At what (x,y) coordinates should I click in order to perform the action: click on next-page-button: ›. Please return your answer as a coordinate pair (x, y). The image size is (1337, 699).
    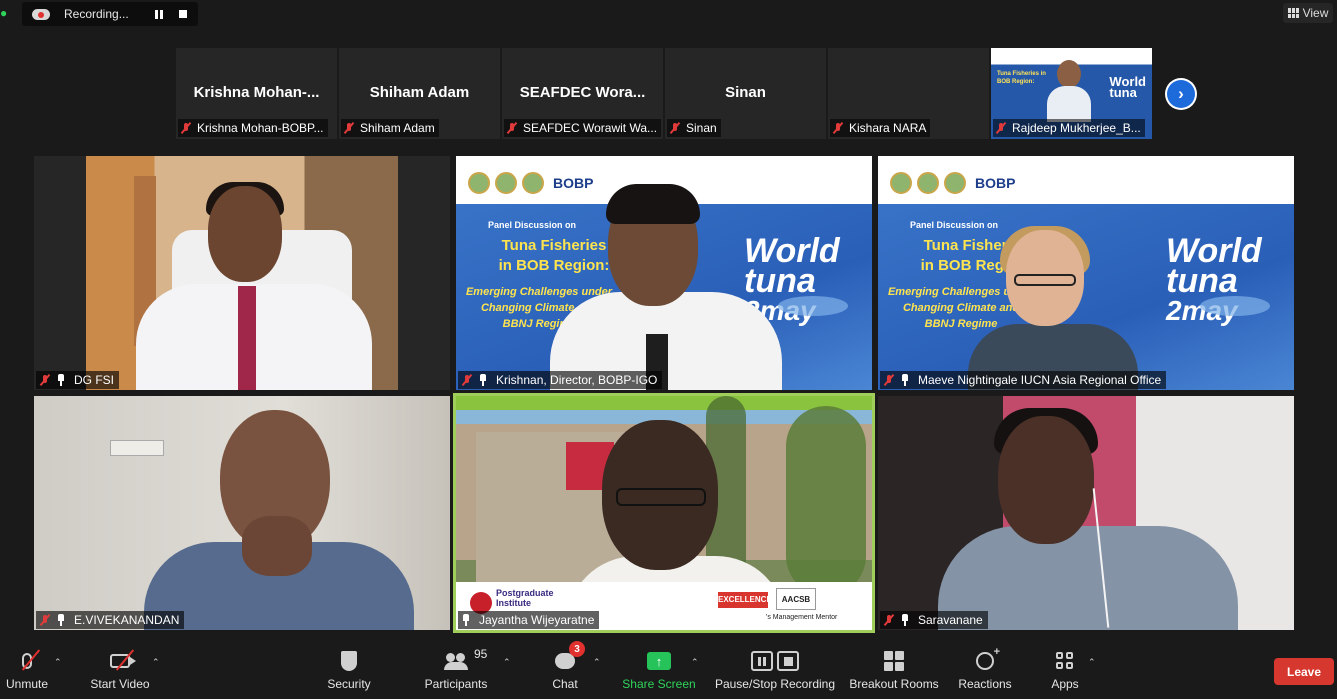
    Looking at the image, I should click on (1181, 94).